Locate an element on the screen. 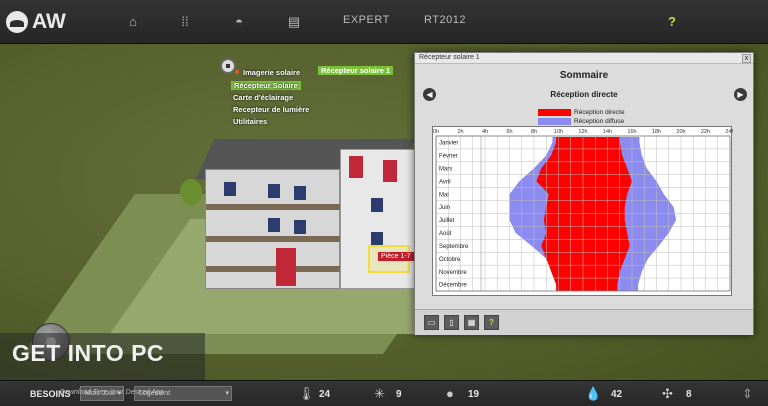 This screenshot has width=768, height=406. submenu-item-recepteur-solaire-1: Récepteur solaire 1 is located at coordinates (356, 70).